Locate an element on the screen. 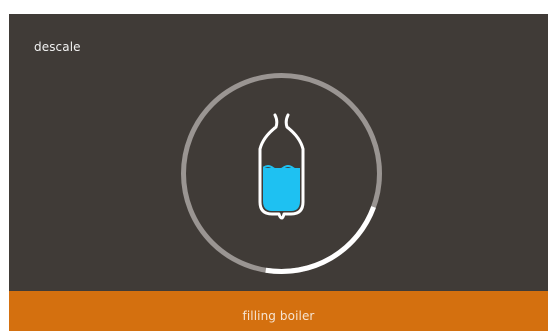 Image resolution: width=548 pixels, height=331 pixels. status-text: filling boiler is located at coordinates (278, 315).